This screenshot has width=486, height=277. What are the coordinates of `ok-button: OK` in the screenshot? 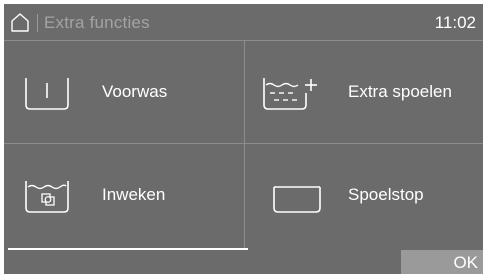 It's located at (442, 262).